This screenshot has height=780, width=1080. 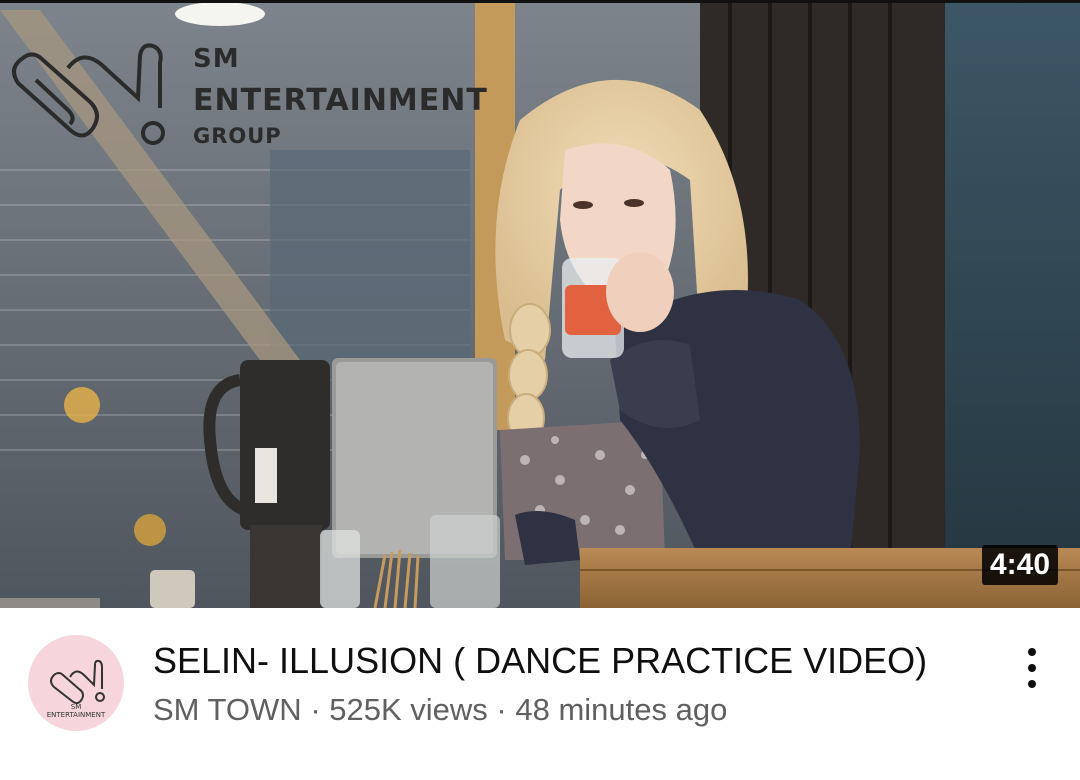 I want to click on more-vert-icon, so click(x=1032, y=668).